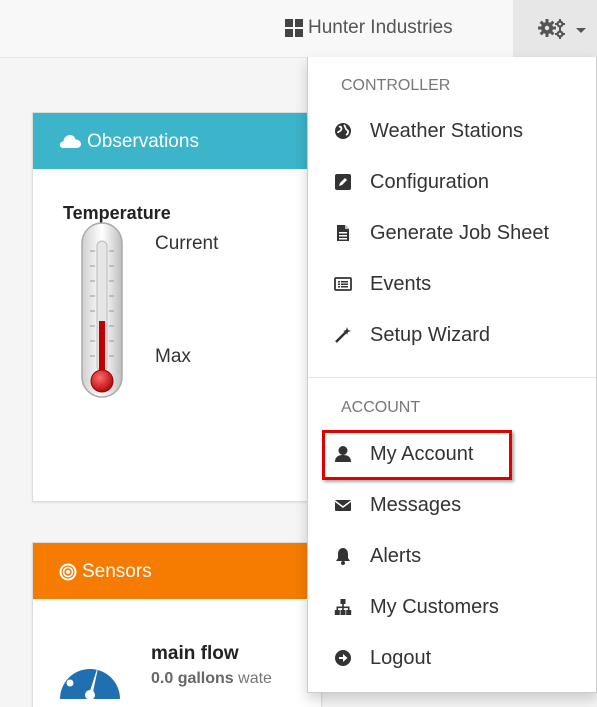 The image size is (597, 707). I want to click on sensors-title: Sensors, so click(117, 571).